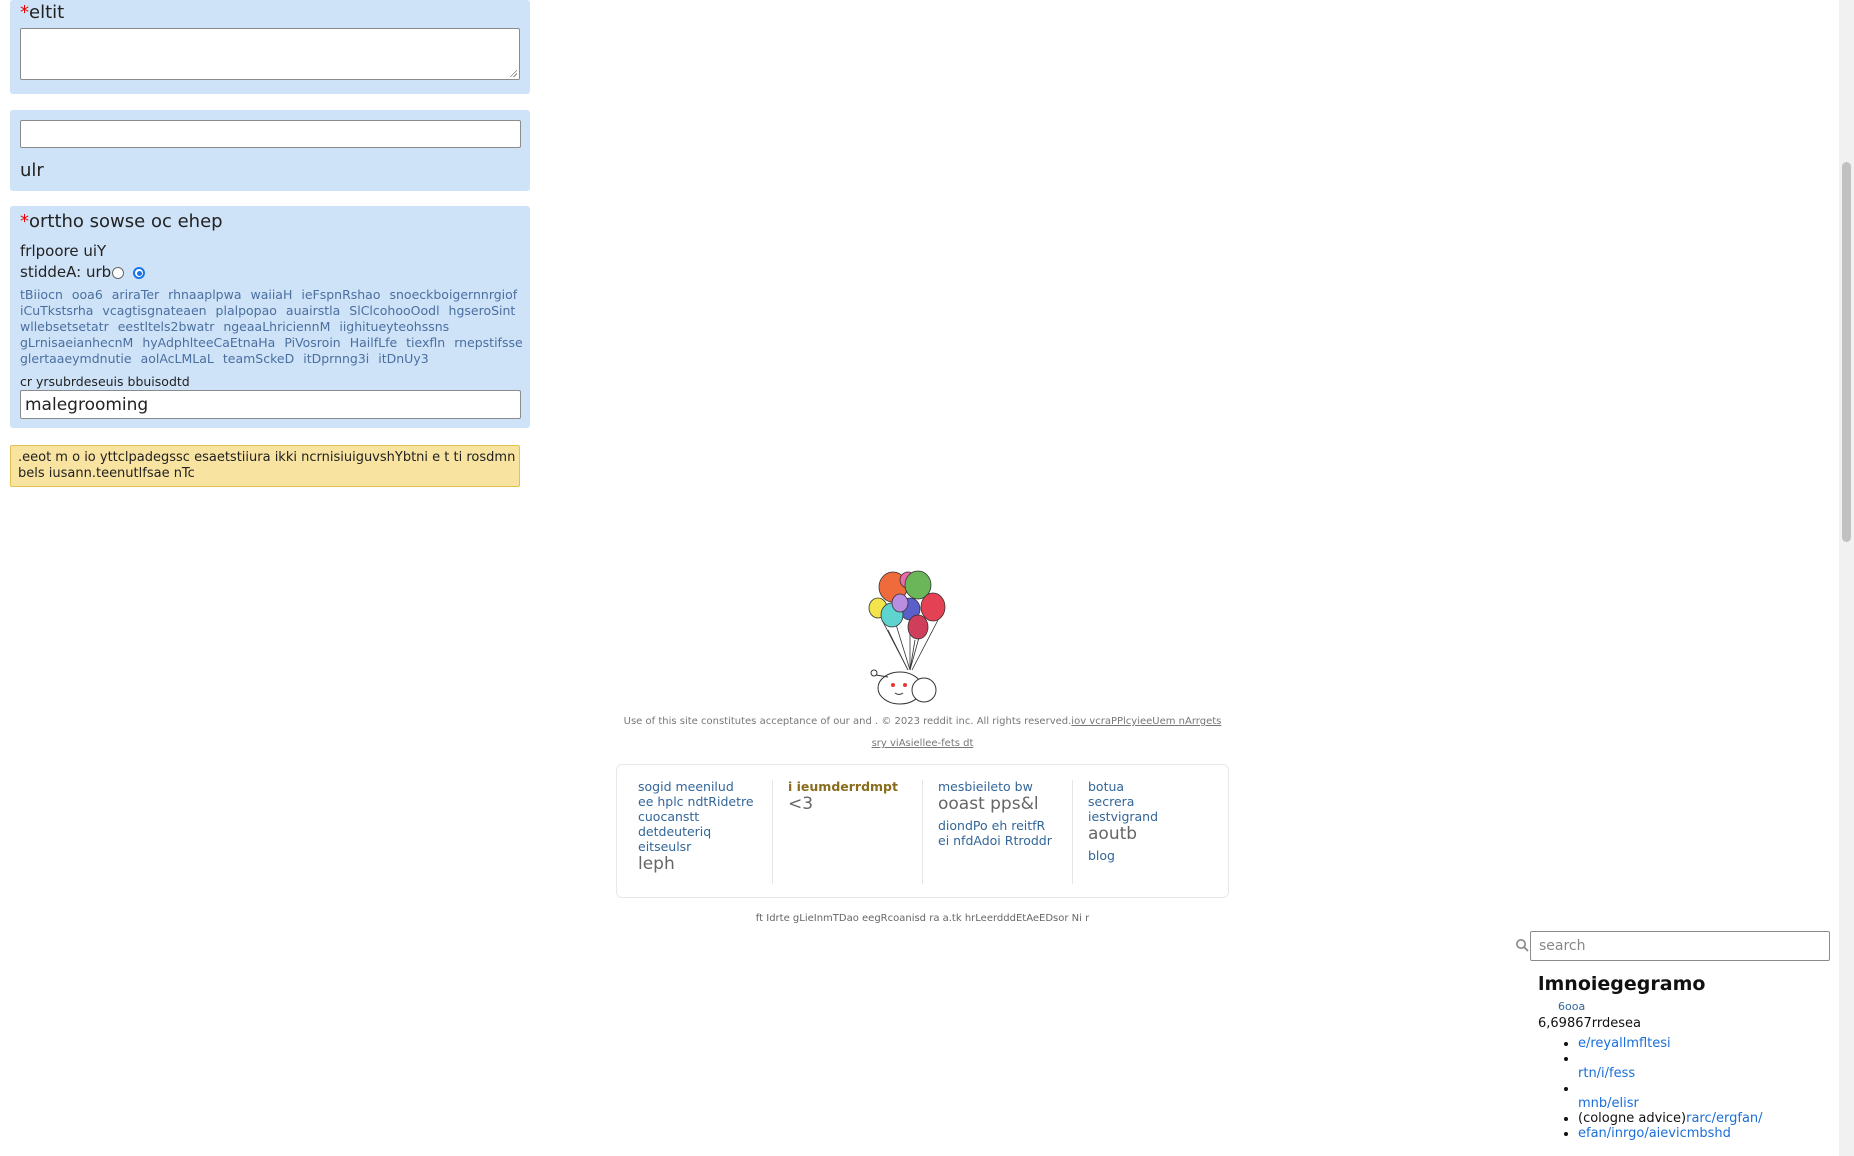 Image resolution: width=1854 pixels, height=1156 pixels. Describe the element at coordinates (403, 358) in the screenshot. I see `subreddit-suggestion-link: itDnUy3` at that location.